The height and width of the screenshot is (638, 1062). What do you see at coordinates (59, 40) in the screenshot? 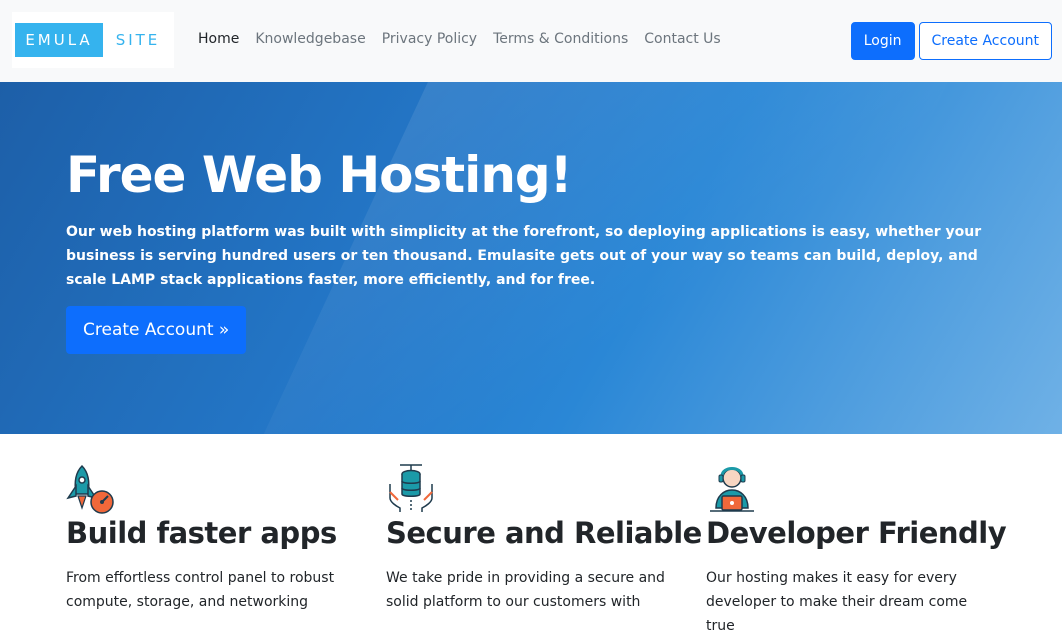
I see `logo-left-text: EMULA` at bounding box center [59, 40].